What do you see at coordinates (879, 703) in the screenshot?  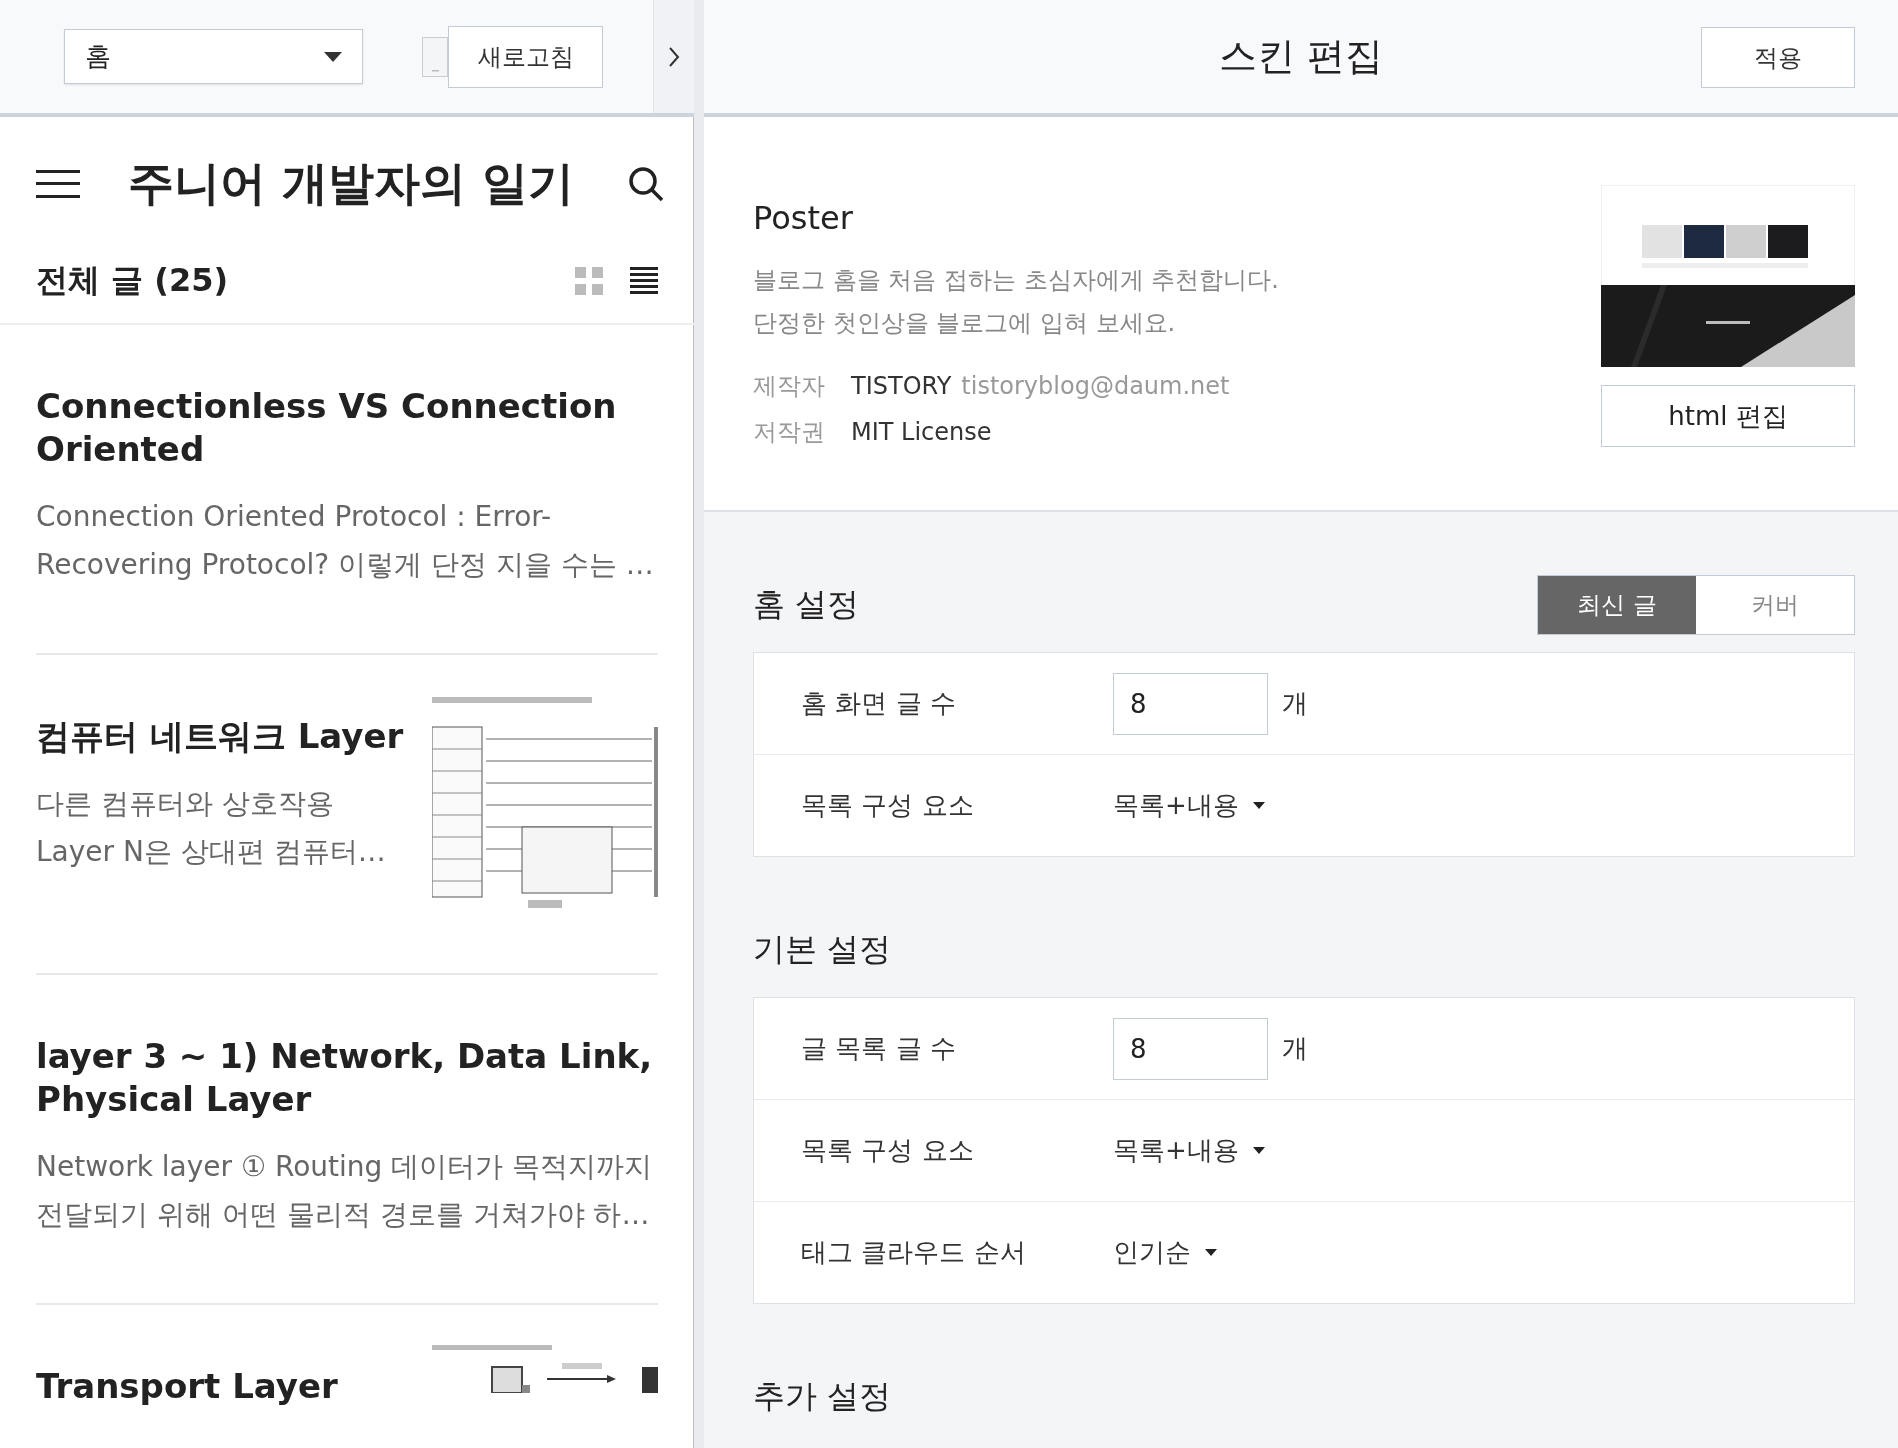 I see `setting-label: 홈 화면 글 수` at bounding box center [879, 703].